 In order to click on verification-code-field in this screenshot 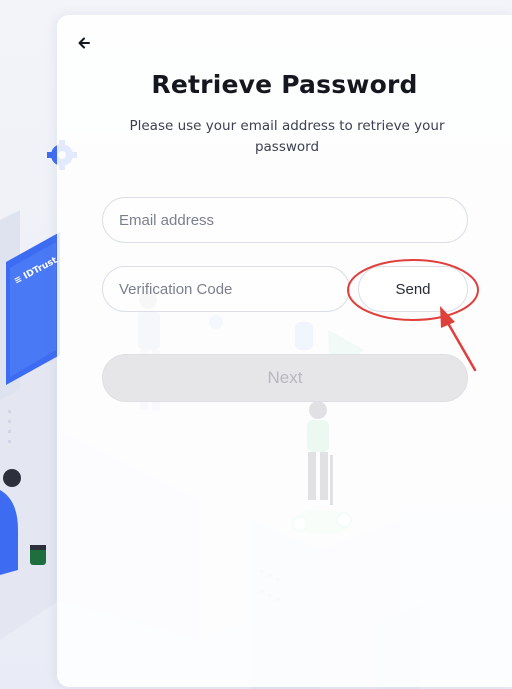, I will do `click(226, 289)`.